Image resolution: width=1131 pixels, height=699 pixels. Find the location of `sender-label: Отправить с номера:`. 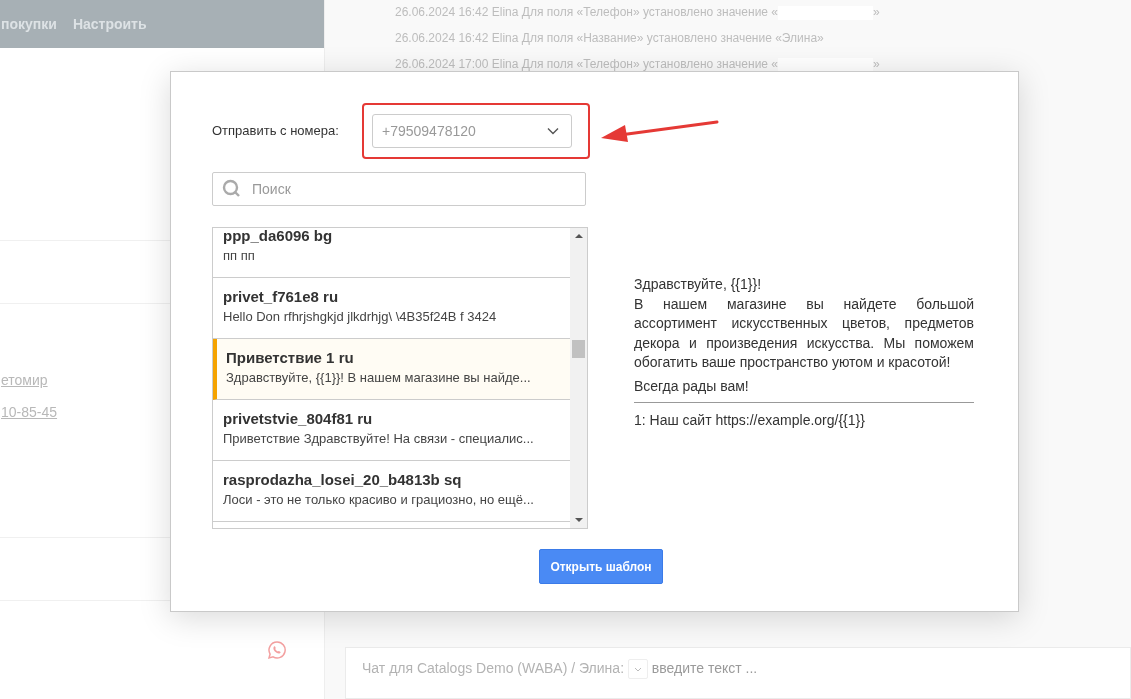

sender-label: Отправить с номера: is located at coordinates (276, 131).